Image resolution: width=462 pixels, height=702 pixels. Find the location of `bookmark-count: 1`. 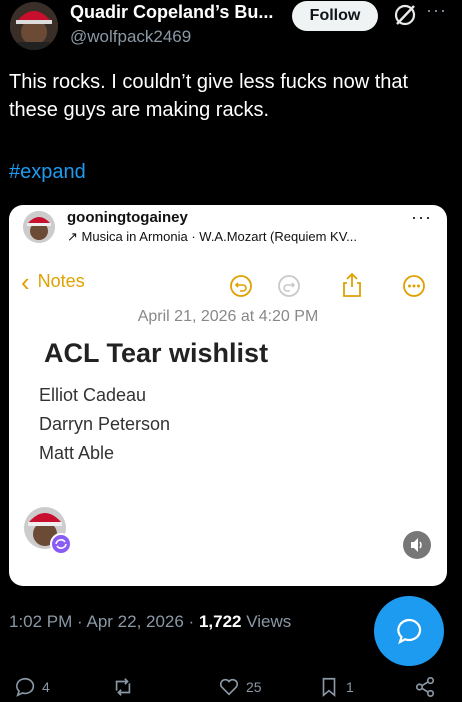

bookmark-count: 1 is located at coordinates (350, 687).